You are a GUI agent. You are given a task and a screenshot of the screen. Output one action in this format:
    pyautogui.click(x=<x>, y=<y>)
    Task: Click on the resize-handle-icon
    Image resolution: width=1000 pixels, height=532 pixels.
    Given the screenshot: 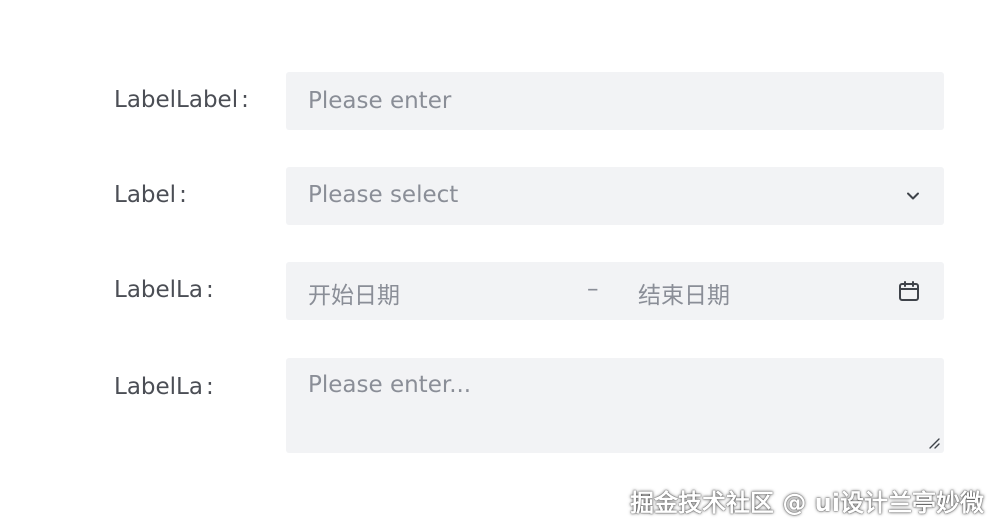 What is the action you would take?
    pyautogui.click(x=934, y=443)
    